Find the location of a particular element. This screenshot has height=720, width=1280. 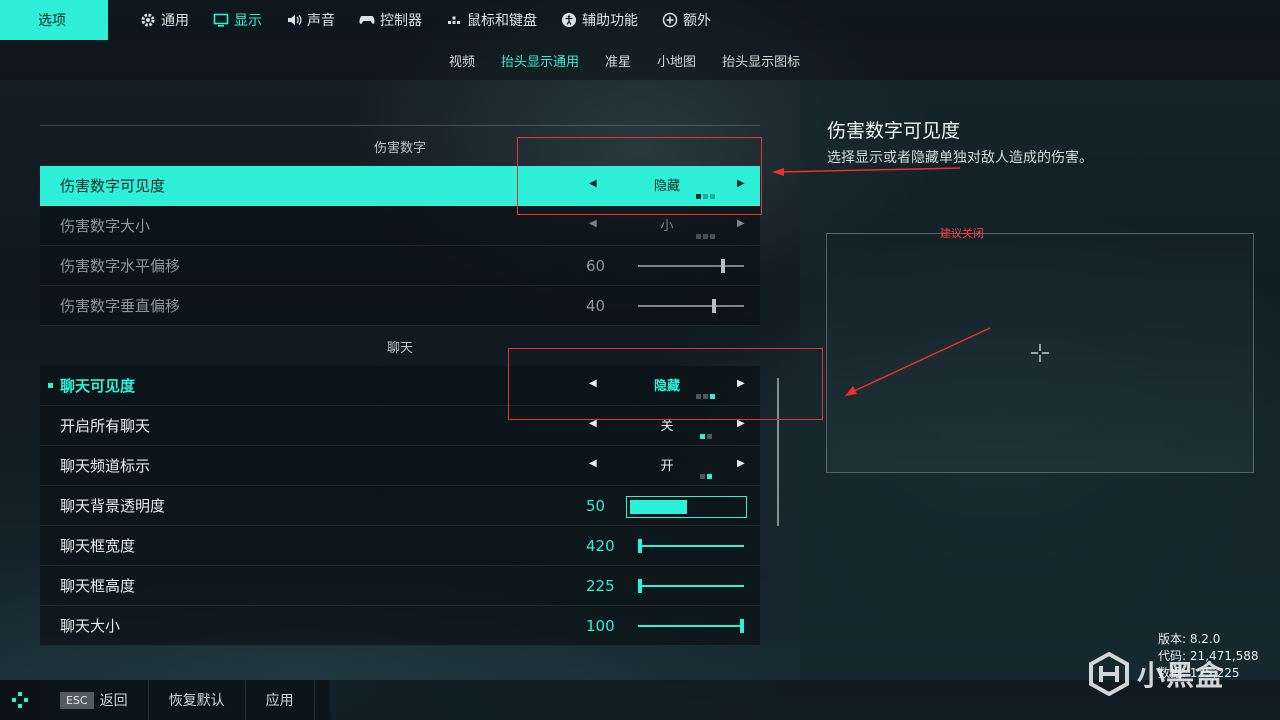

watermark-logo-icon is located at coordinates (1109, 674).